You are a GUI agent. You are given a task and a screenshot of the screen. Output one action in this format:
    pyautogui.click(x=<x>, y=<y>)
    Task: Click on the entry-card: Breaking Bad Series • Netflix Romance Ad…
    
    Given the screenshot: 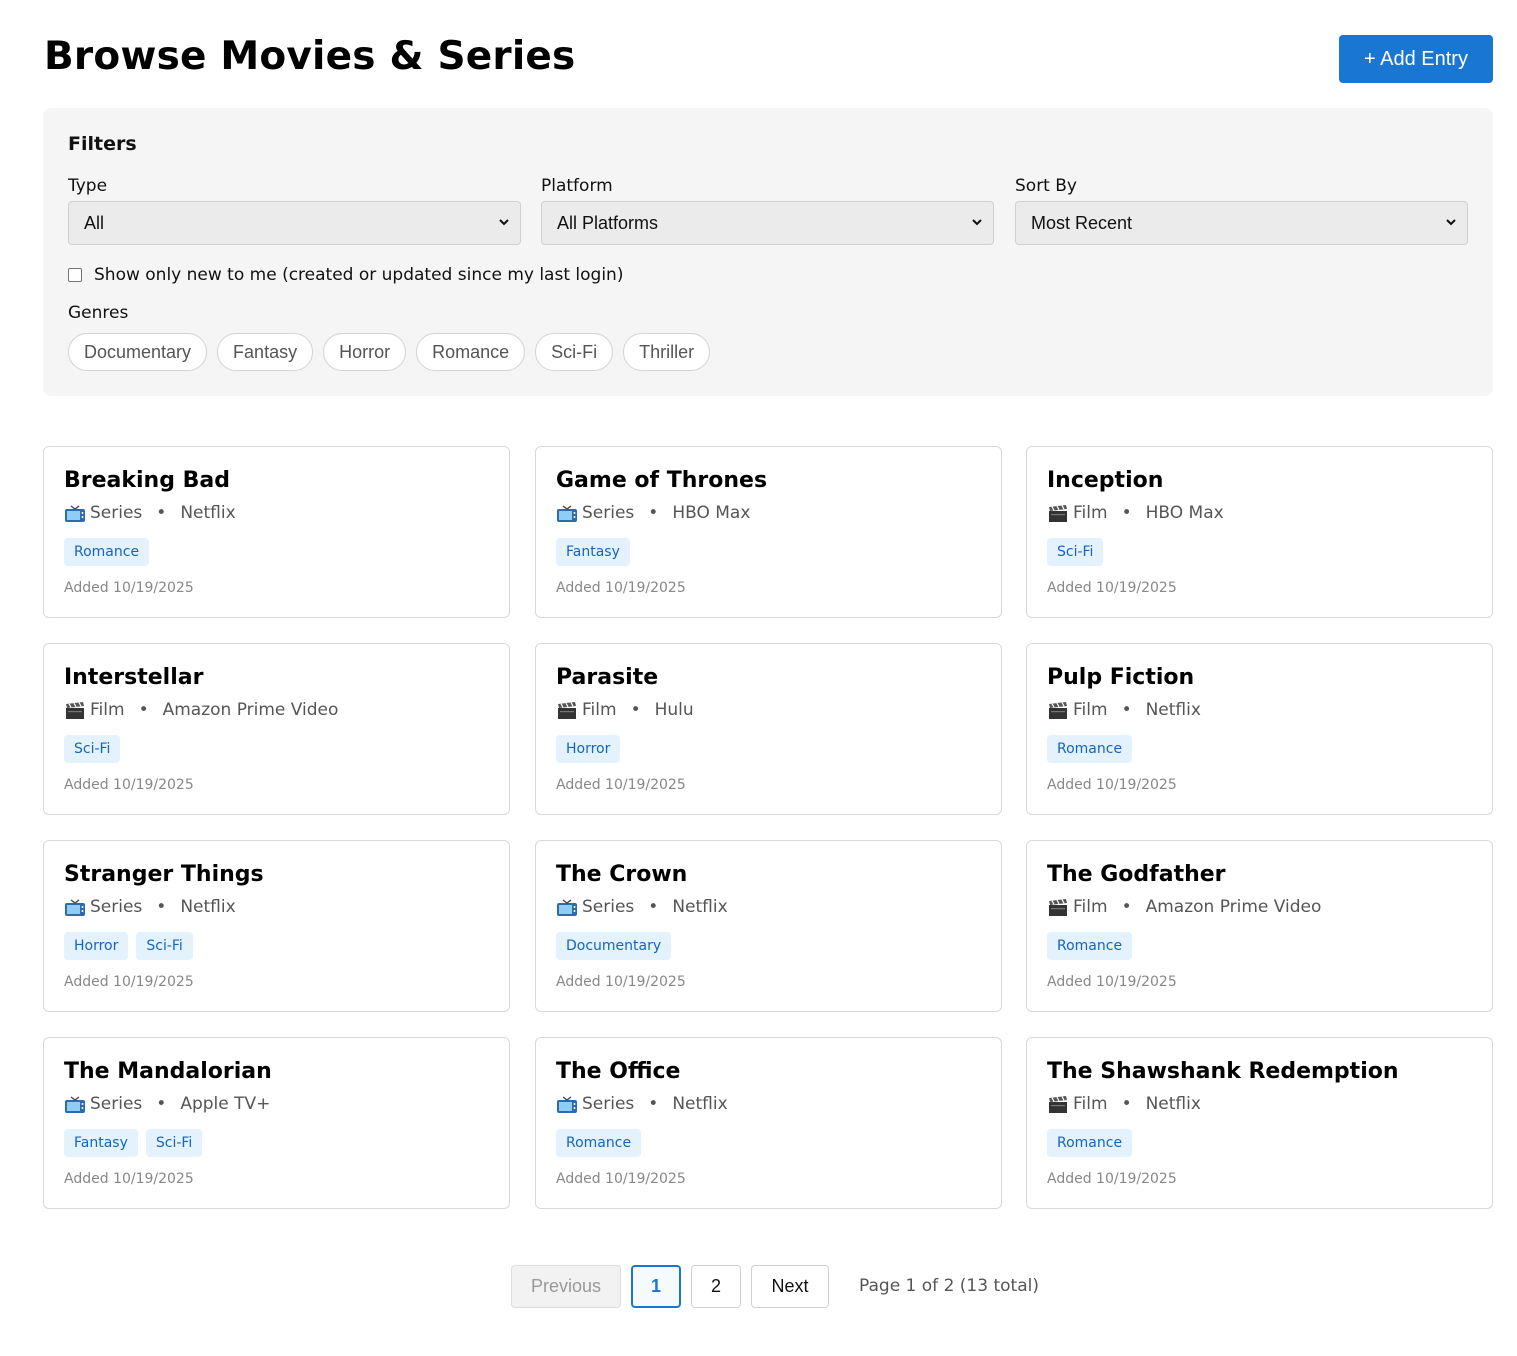 What is the action you would take?
    pyautogui.click(x=276, y=532)
    